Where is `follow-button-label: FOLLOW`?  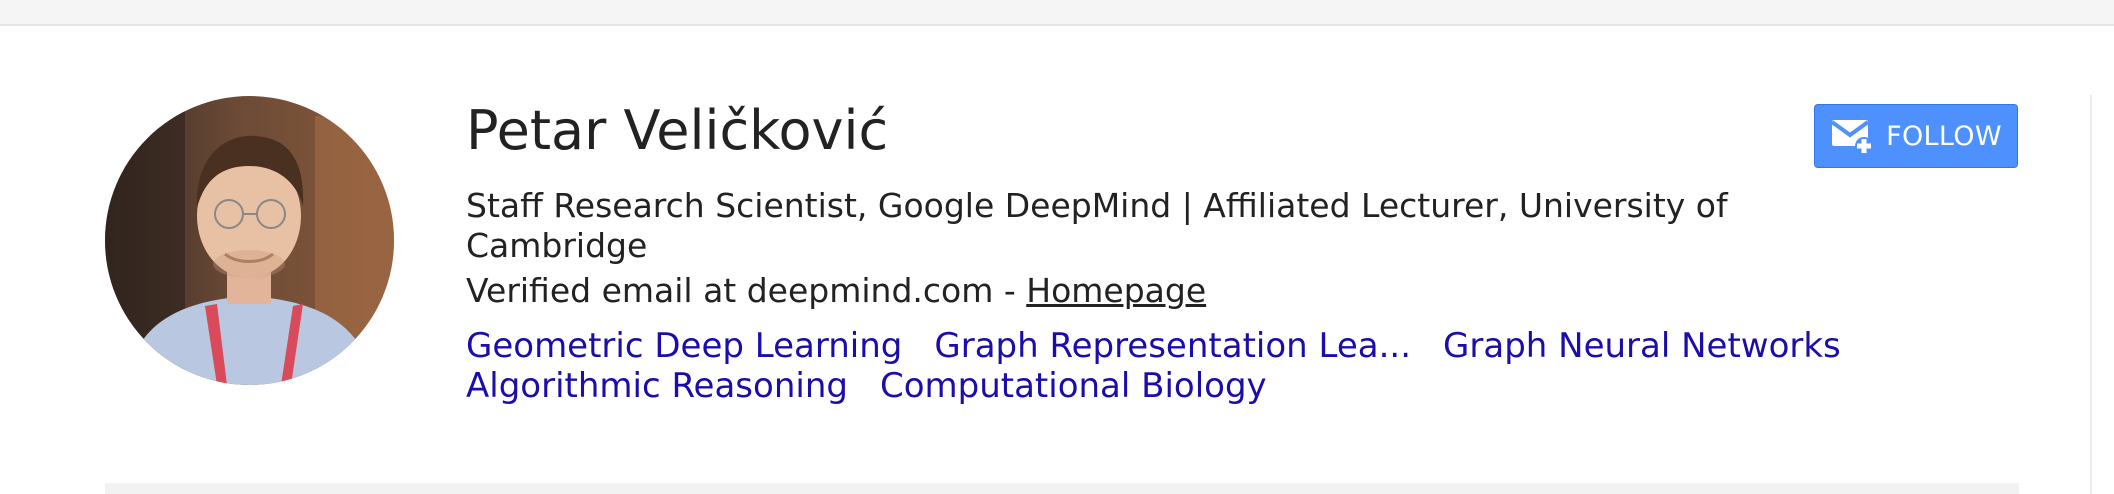
follow-button-label: FOLLOW is located at coordinates (1944, 136).